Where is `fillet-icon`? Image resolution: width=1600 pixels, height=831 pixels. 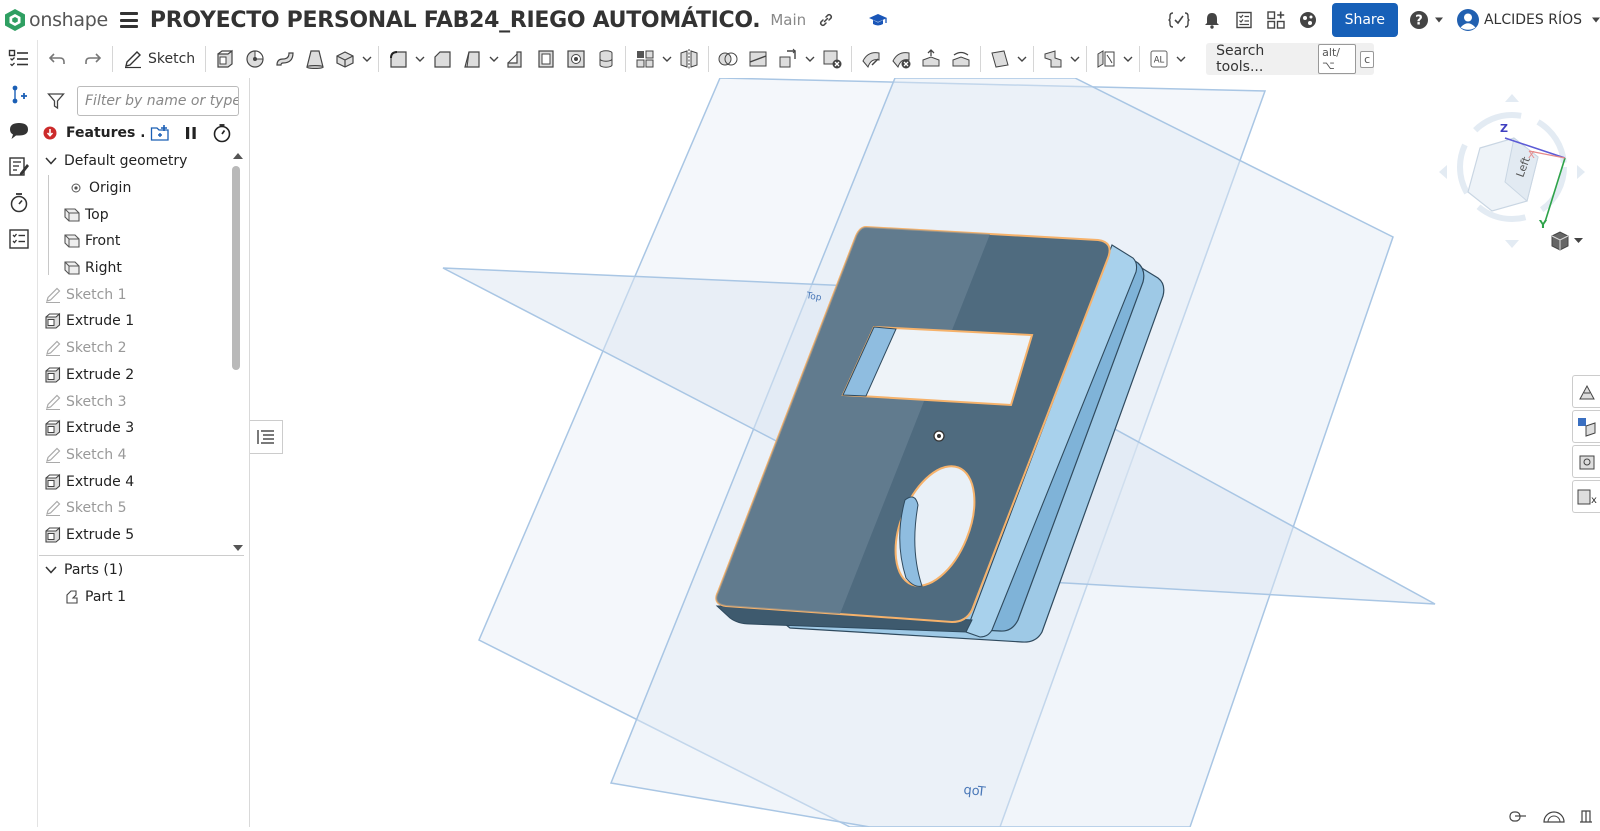 fillet-icon is located at coordinates (398, 59).